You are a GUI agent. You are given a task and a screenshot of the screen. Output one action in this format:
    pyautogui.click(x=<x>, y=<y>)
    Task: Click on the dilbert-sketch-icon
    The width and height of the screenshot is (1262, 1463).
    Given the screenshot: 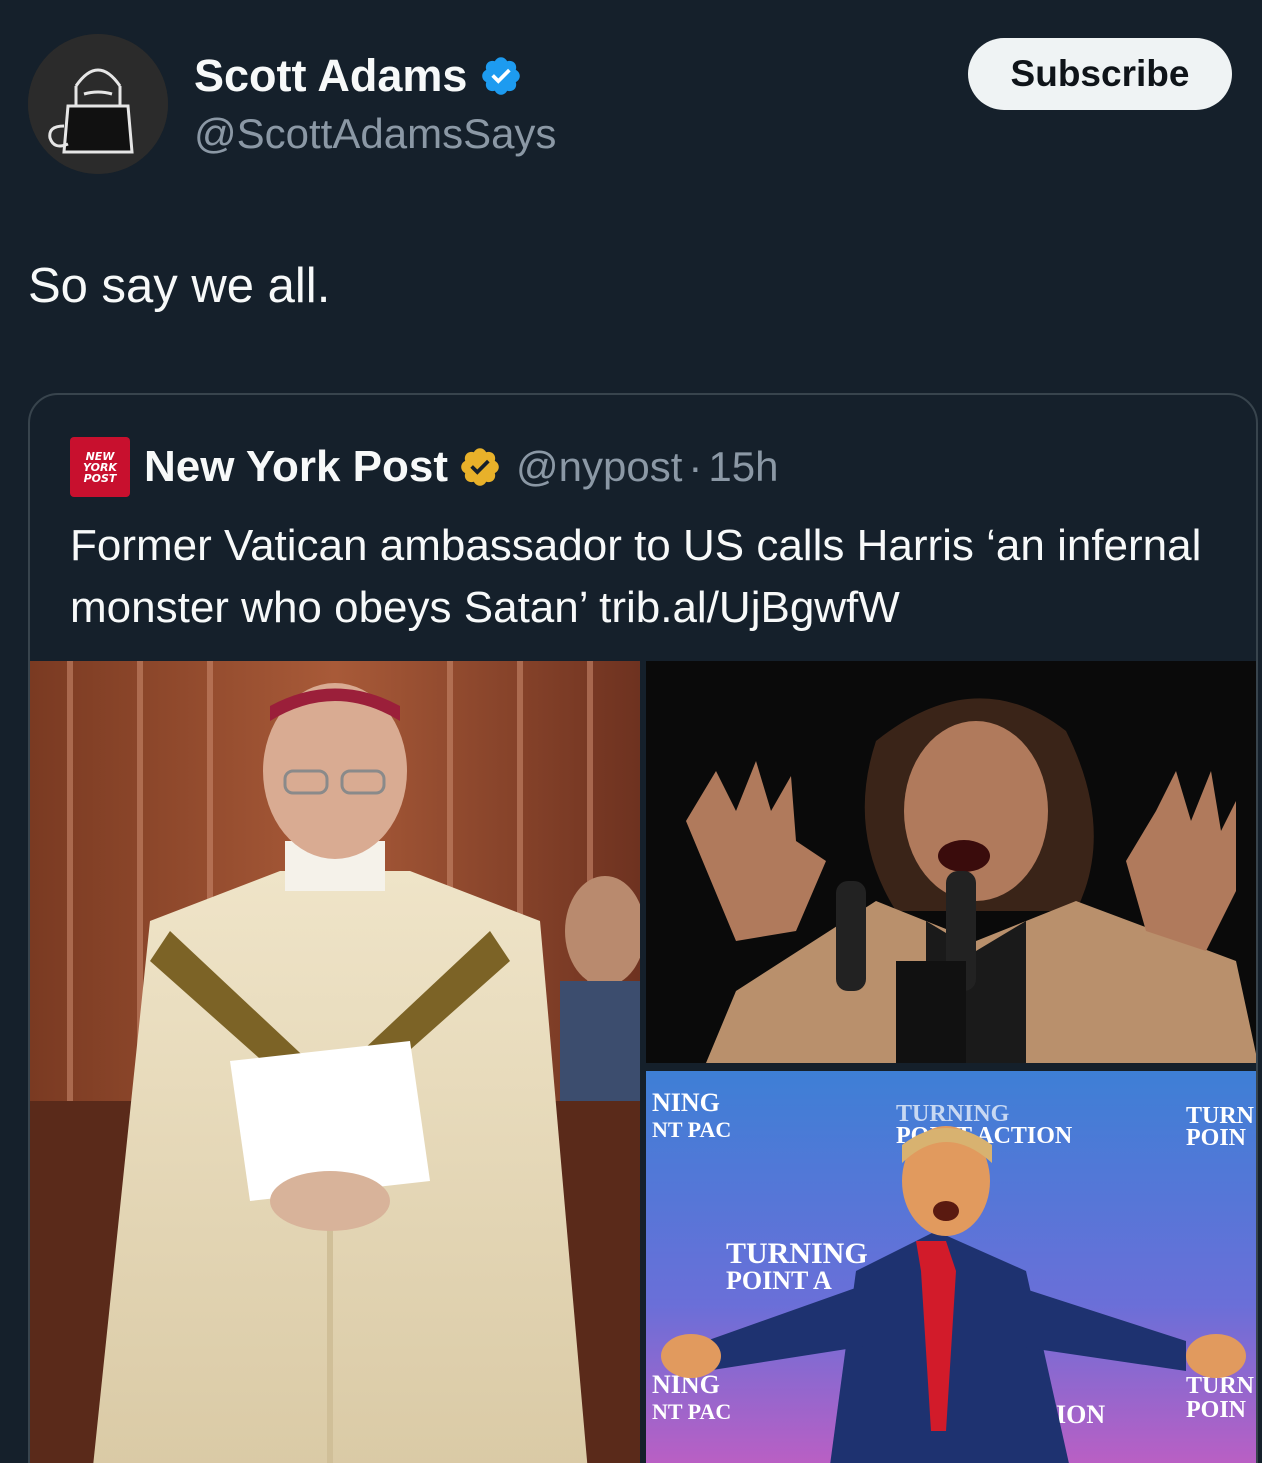 What is the action you would take?
    pyautogui.click(x=98, y=104)
    